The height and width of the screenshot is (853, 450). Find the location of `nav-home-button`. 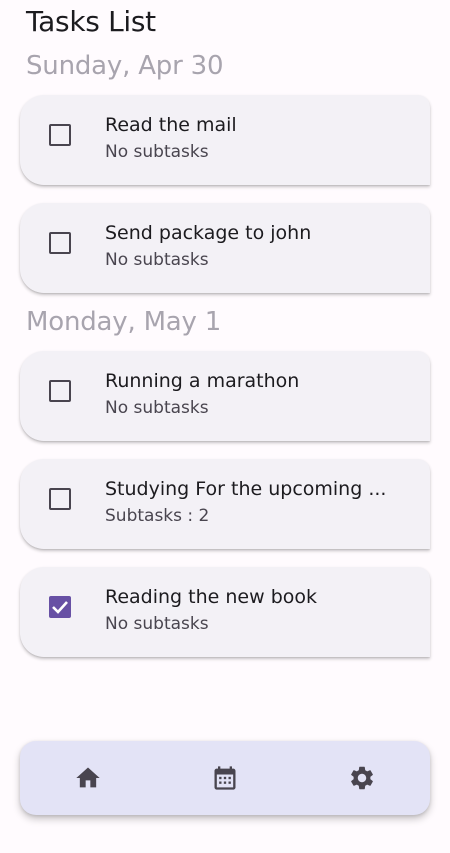

nav-home-button is located at coordinates (88, 778).